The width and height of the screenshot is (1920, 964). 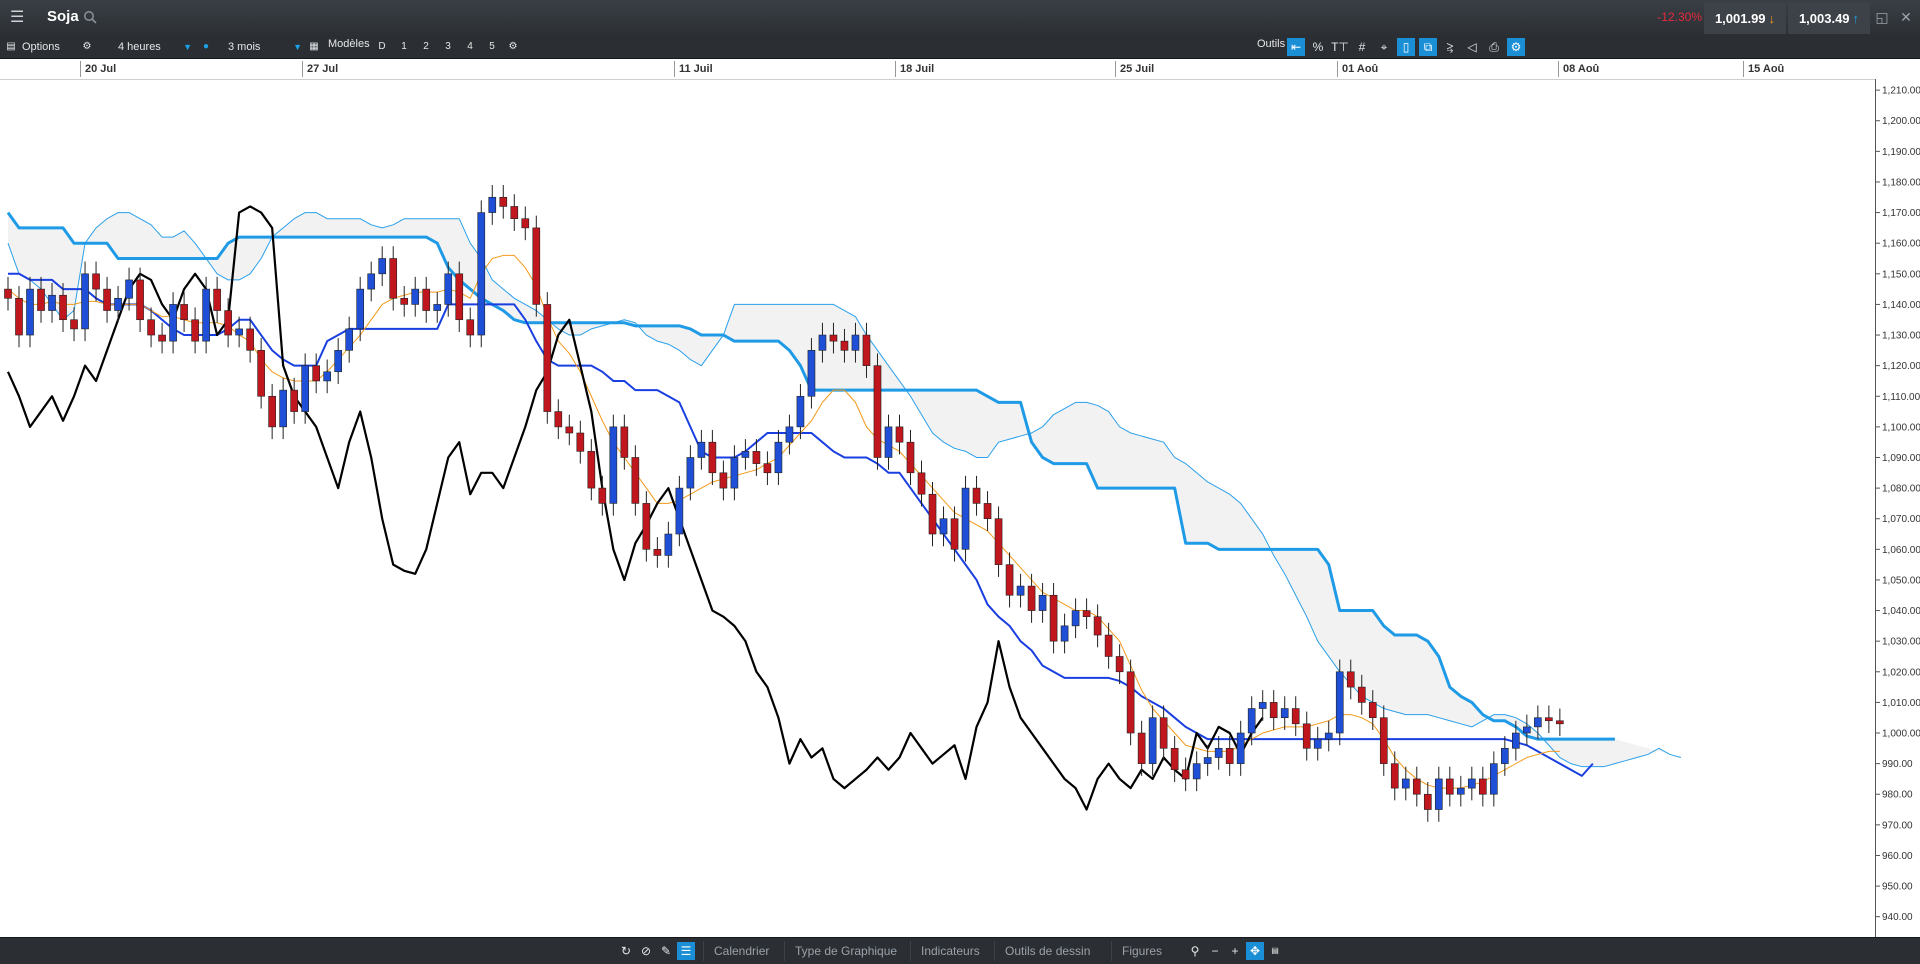 What do you see at coordinates (1901, 642) in the screenshot?
I see `y-tick-label: 1,030.00` at bounding box center [1901, 642].